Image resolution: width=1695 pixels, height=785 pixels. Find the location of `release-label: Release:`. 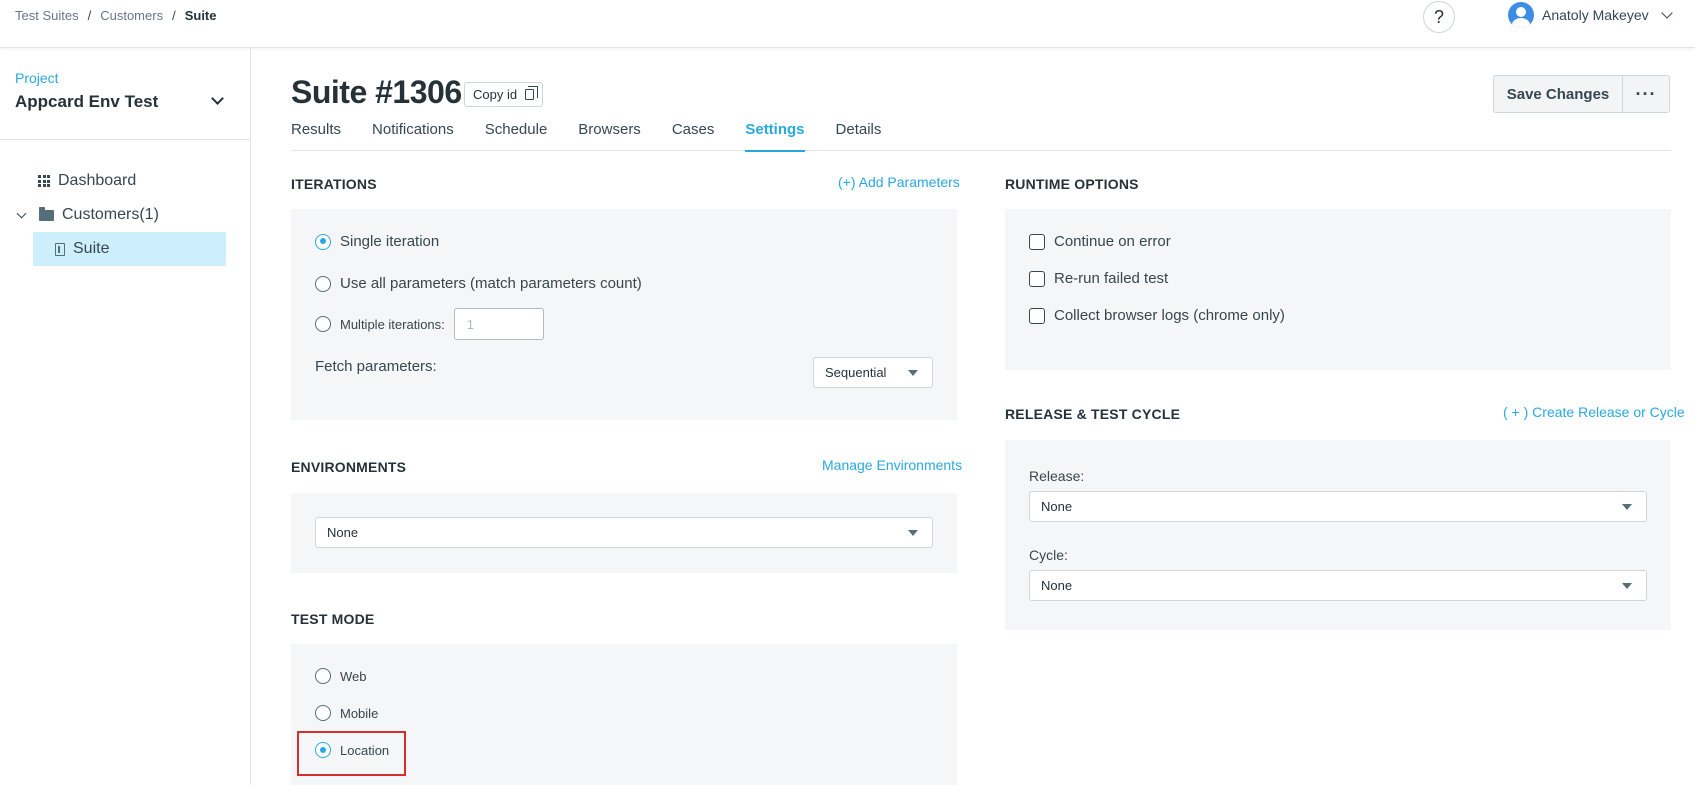

release-label: Release: is located at coordinates (1057, 476).